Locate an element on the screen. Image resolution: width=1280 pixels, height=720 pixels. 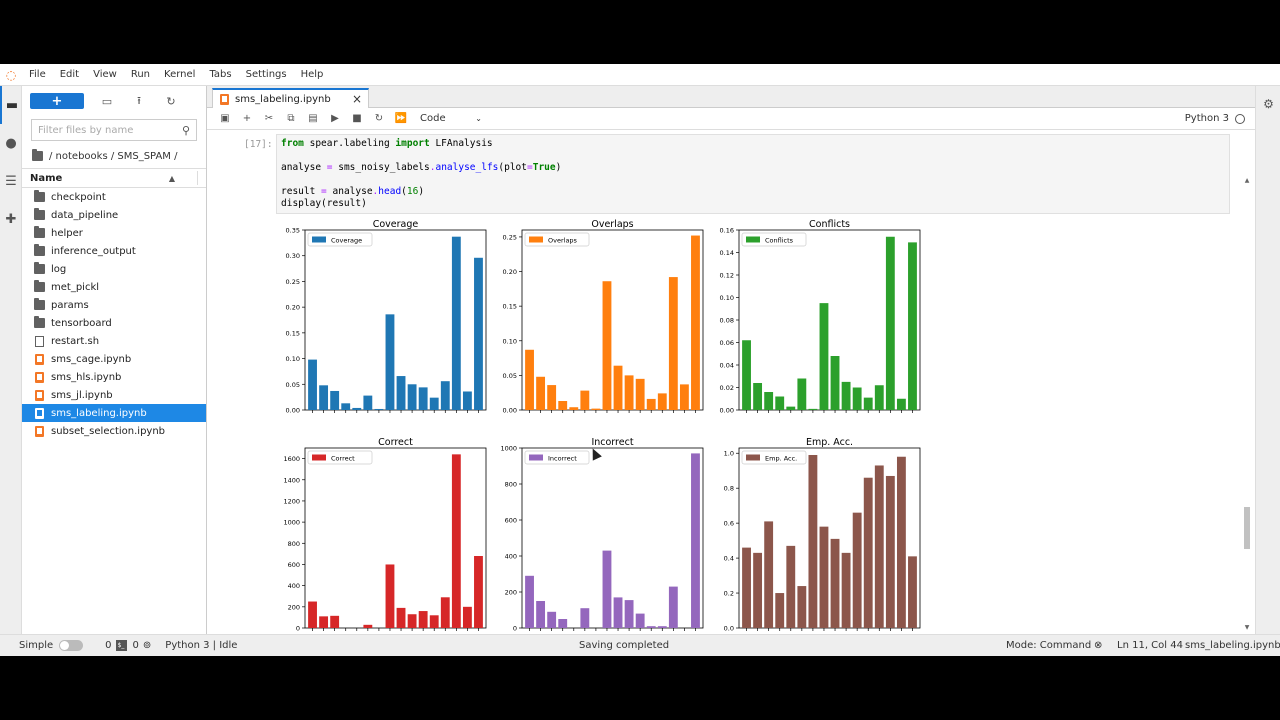
menu-edit: Edit is located at coordinates (69, 74).